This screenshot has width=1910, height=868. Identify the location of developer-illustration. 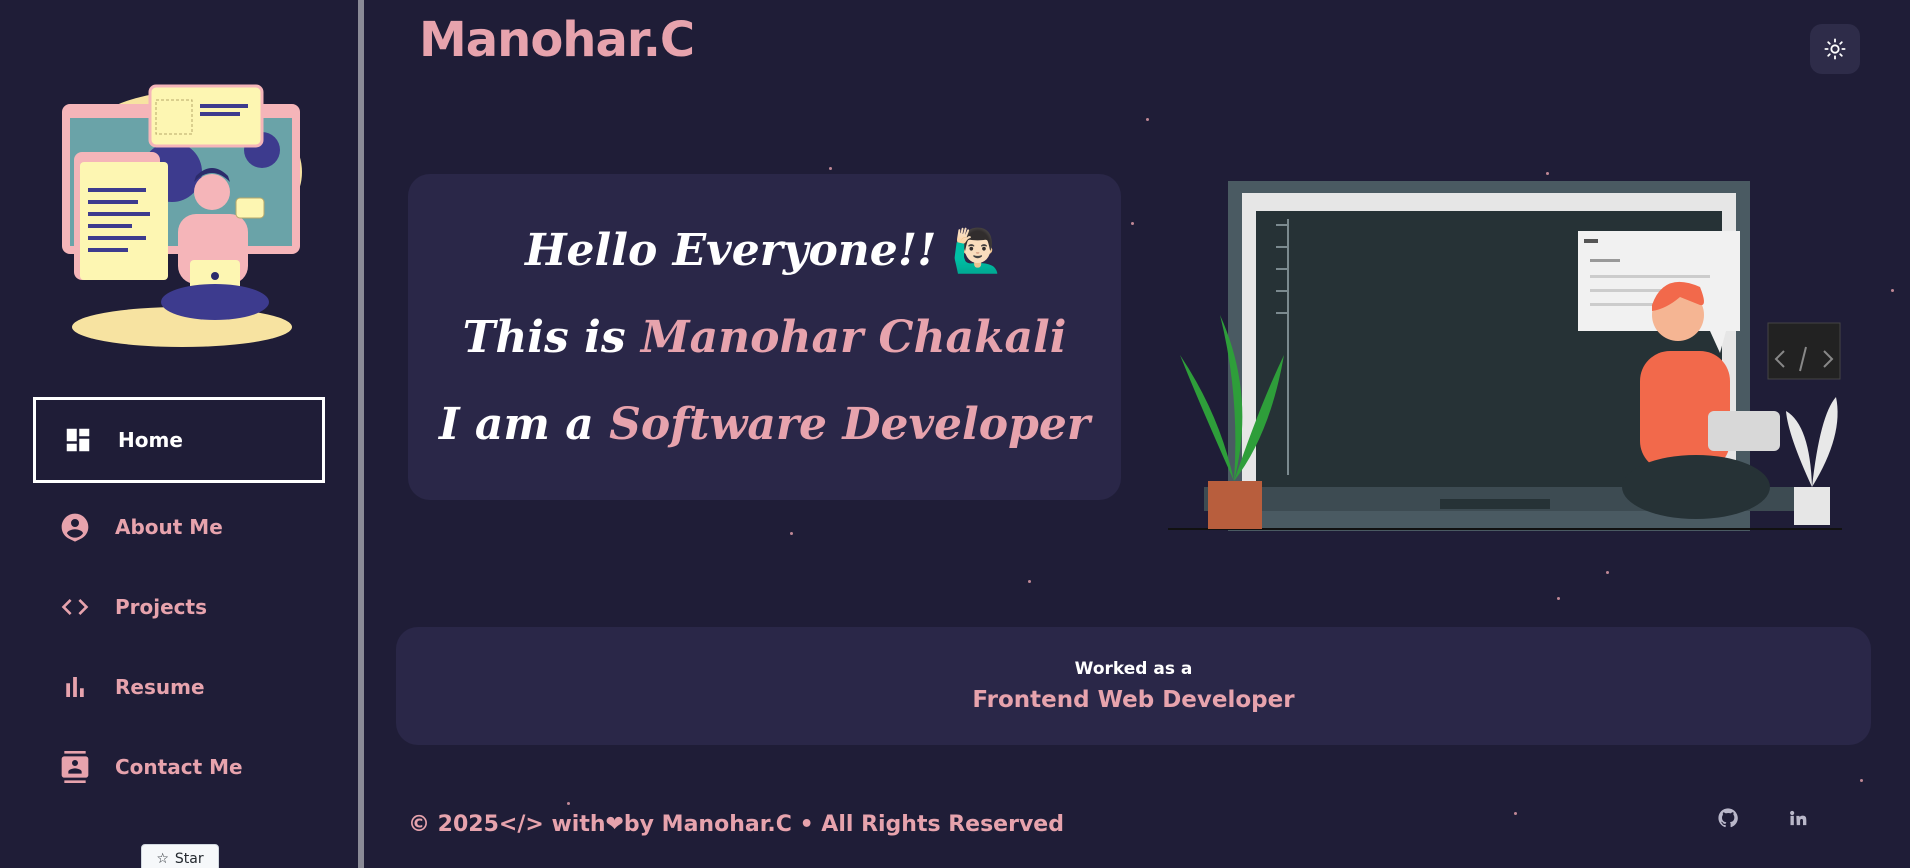
(182, 215).